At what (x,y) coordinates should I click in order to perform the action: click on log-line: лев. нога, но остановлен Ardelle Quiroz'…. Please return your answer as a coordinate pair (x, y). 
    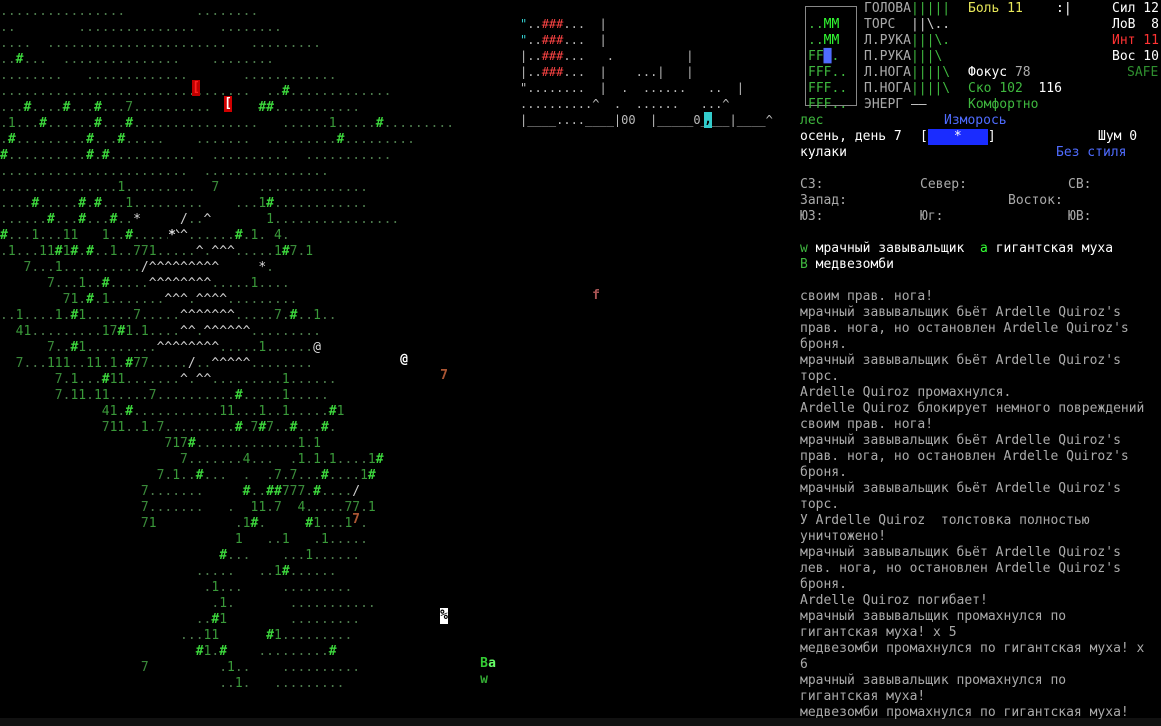
    Looking at the image, I should click on (960, 568).